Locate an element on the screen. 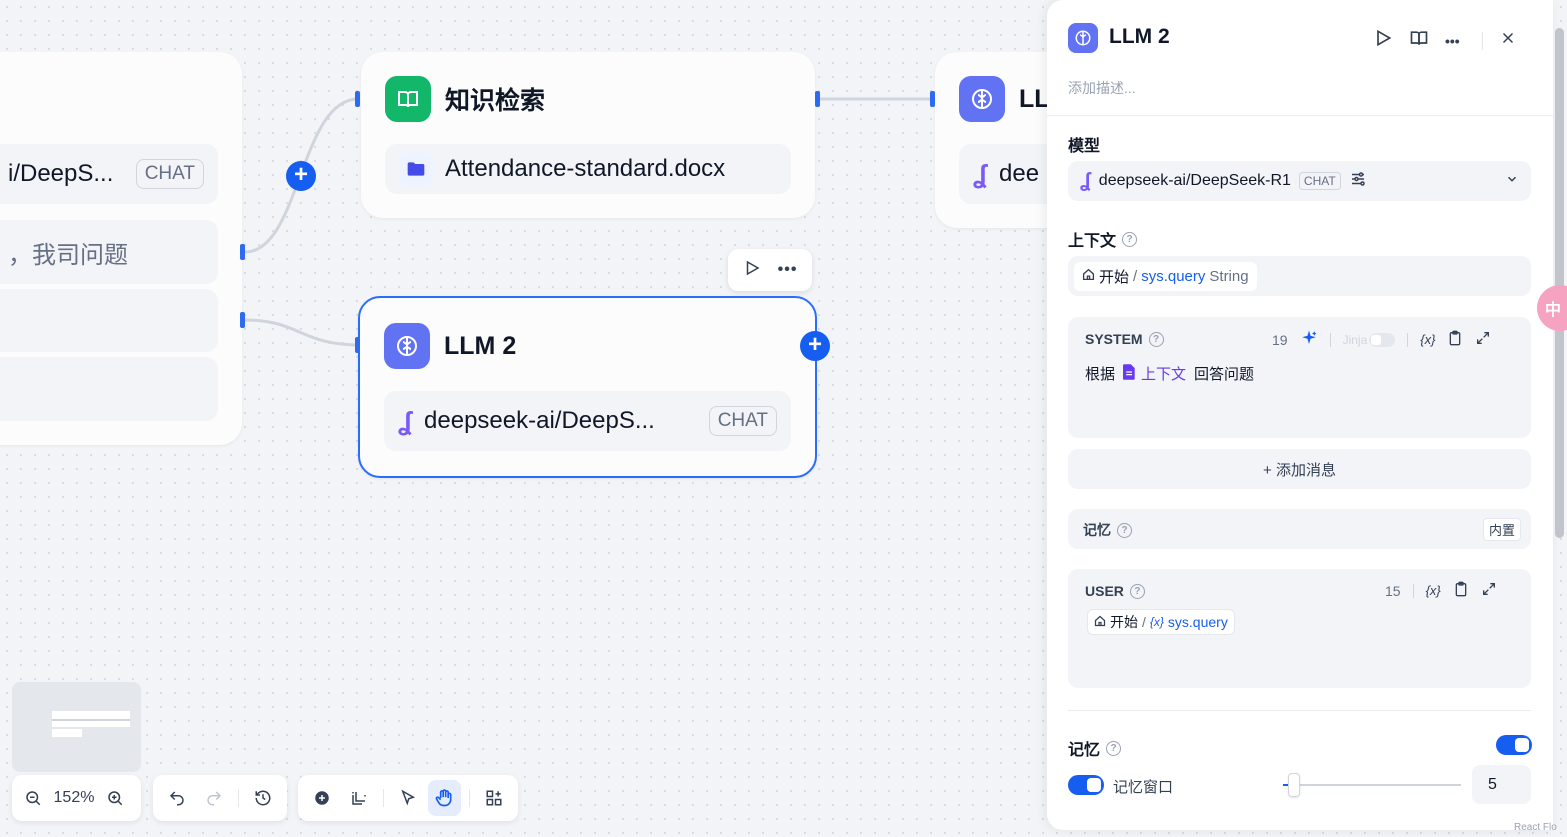 The image size is (1567, 837). panel-title: LLM 2 is located at coordinates (1139, 37).